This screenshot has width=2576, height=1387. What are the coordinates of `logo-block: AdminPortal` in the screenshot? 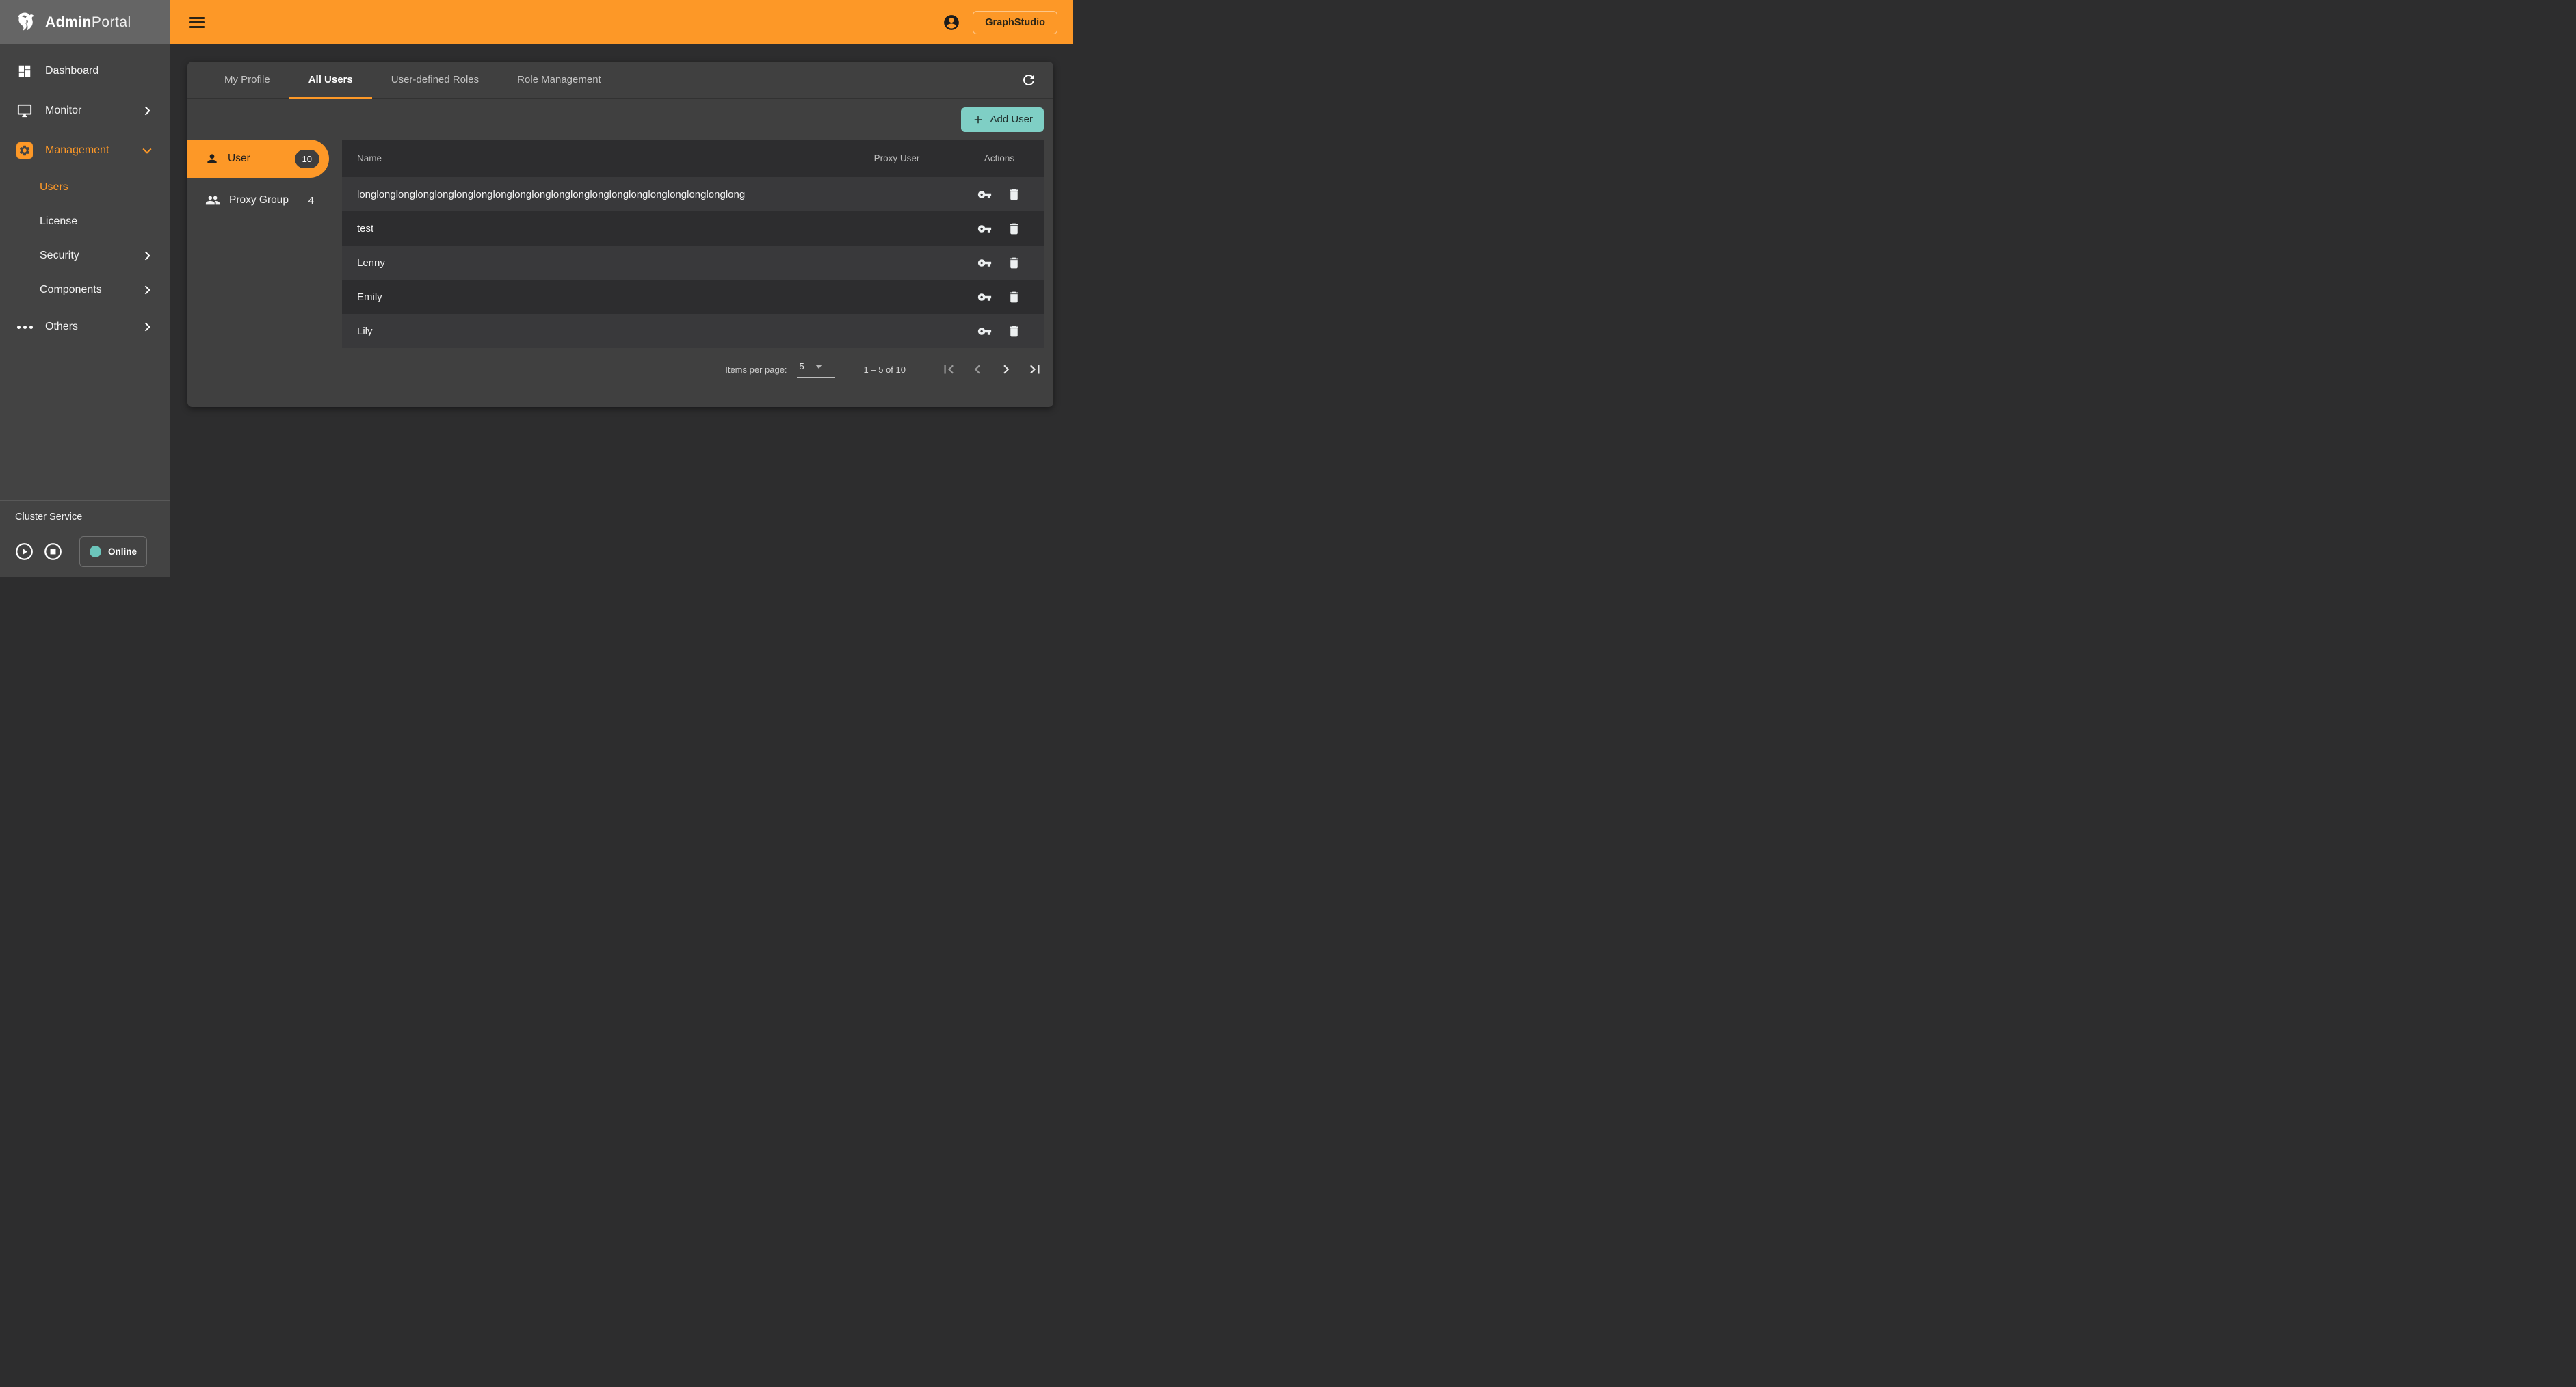 It's located at (85, 22).